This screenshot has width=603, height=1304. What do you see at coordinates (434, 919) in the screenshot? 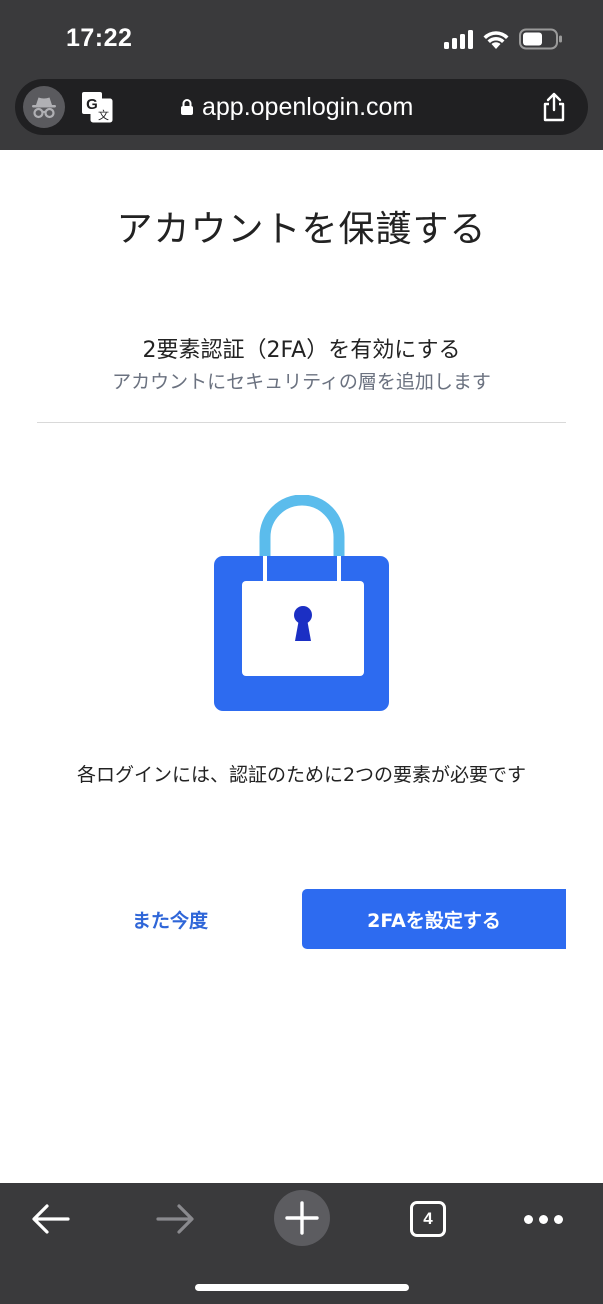
I see `setup-2fa-button: 2FAを設定する` at bounding box center [434, 919].